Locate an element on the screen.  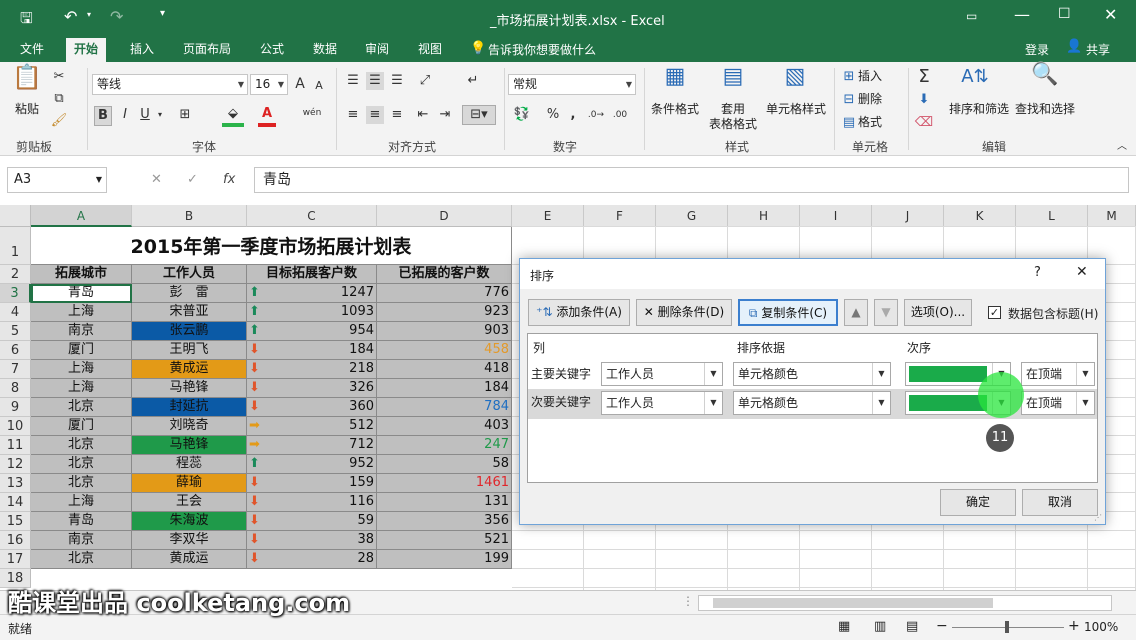
move-down-button: ▼ is located at coordinates (886, 312).